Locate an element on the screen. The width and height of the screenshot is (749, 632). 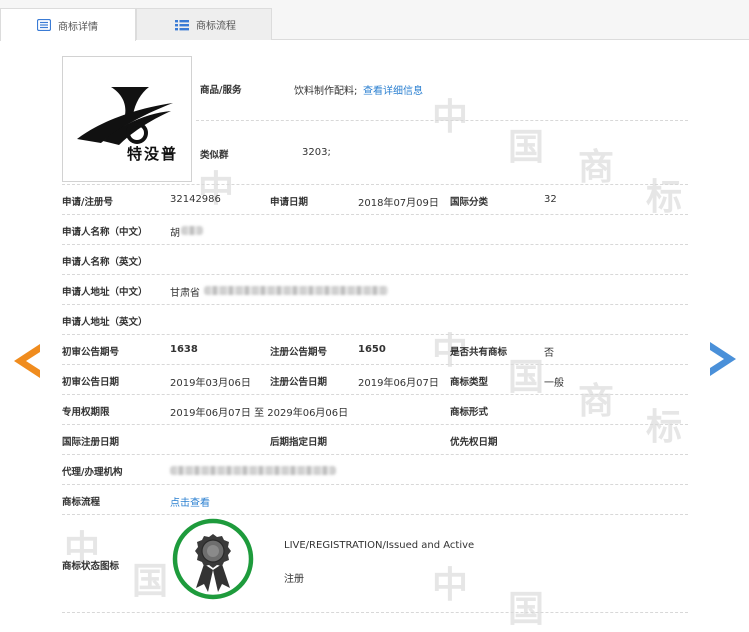
shared-label: 是否共有商标 is located at coordinates (479, 352).